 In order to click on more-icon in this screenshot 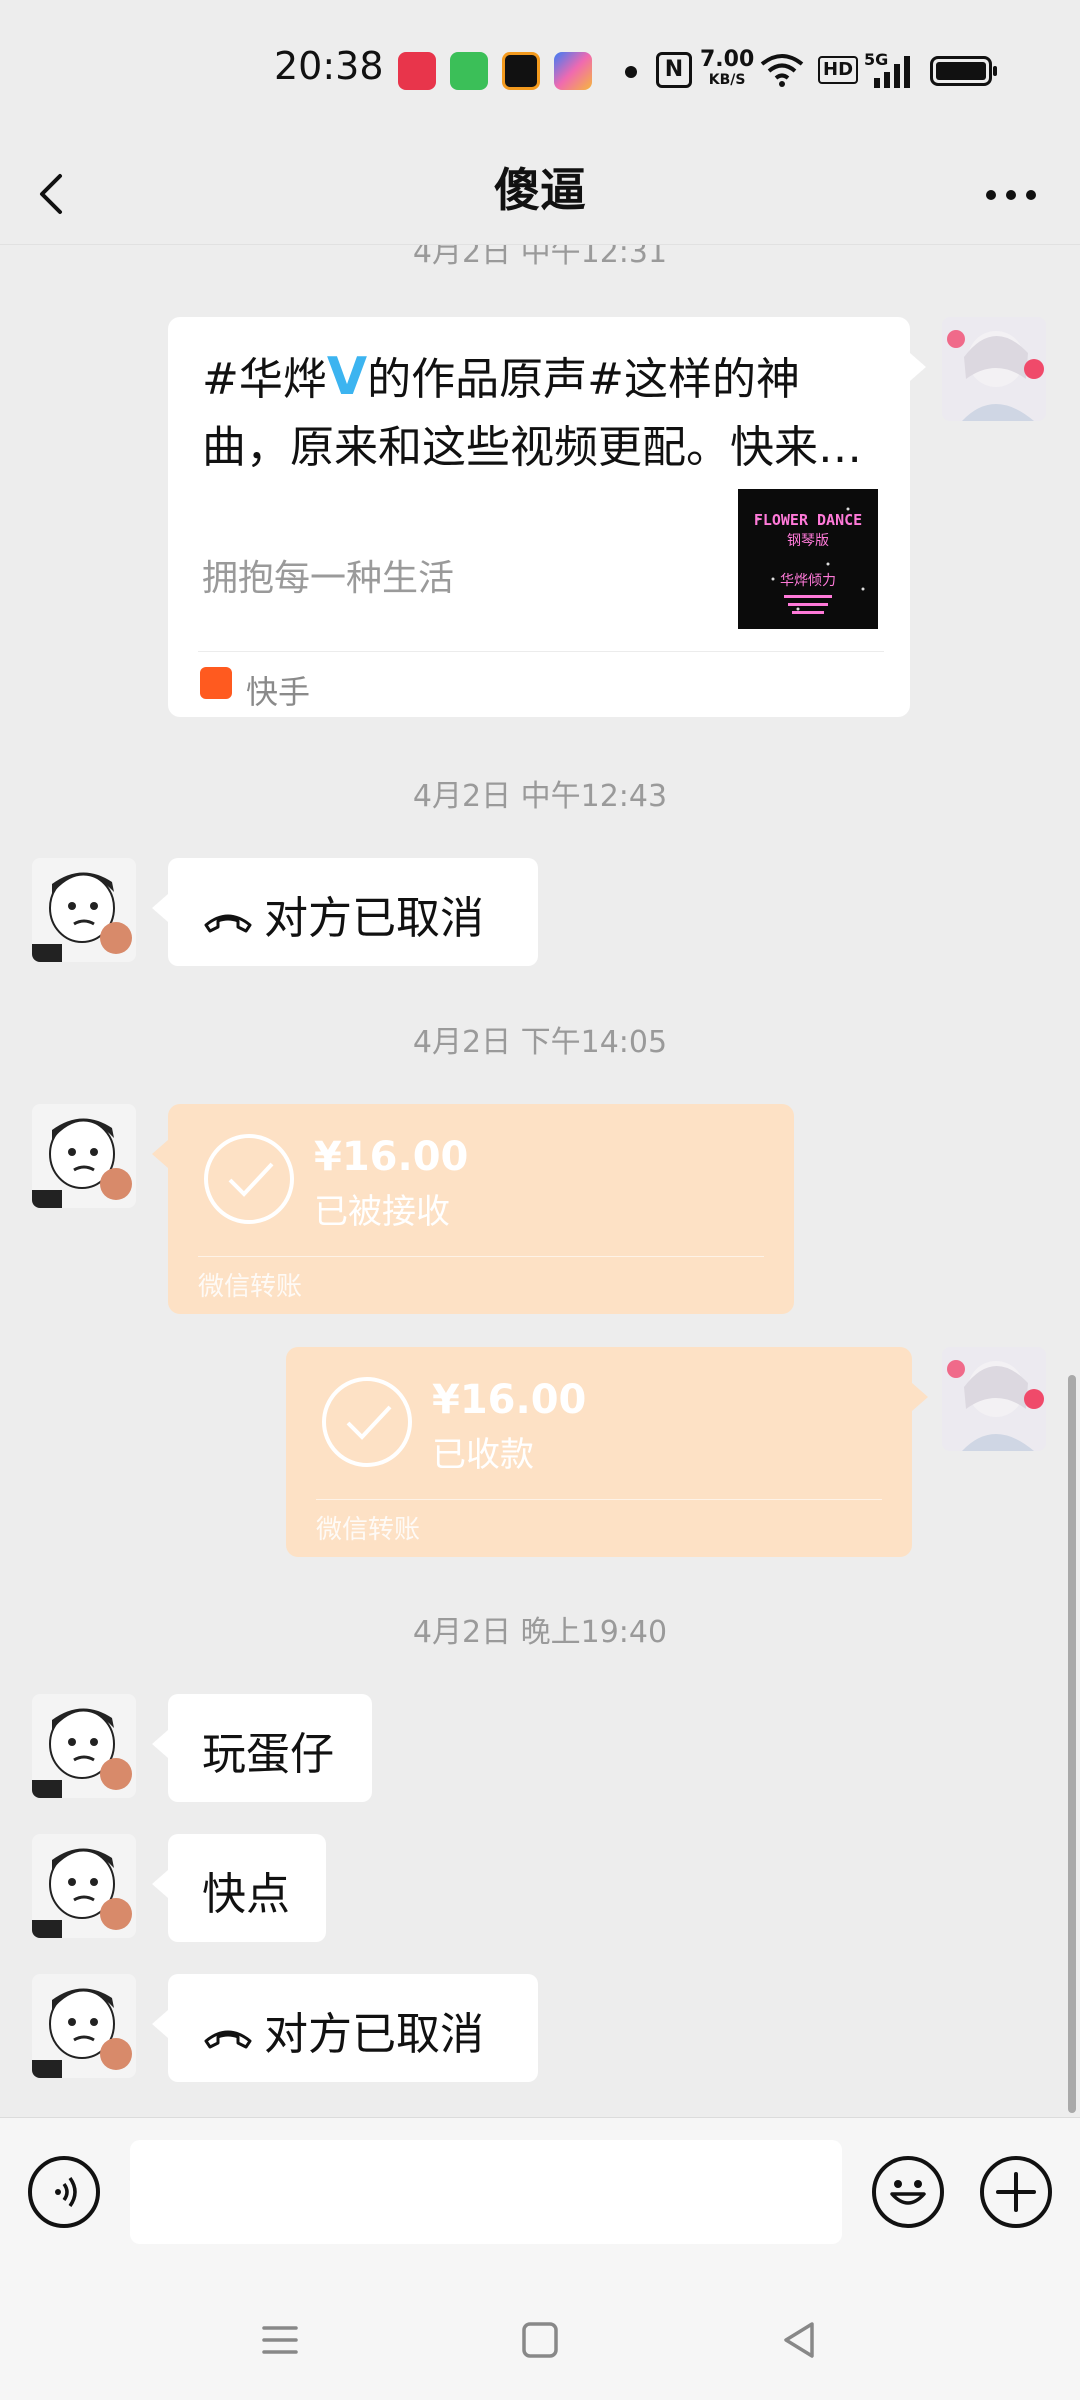, I will do `click(991, 195)`.